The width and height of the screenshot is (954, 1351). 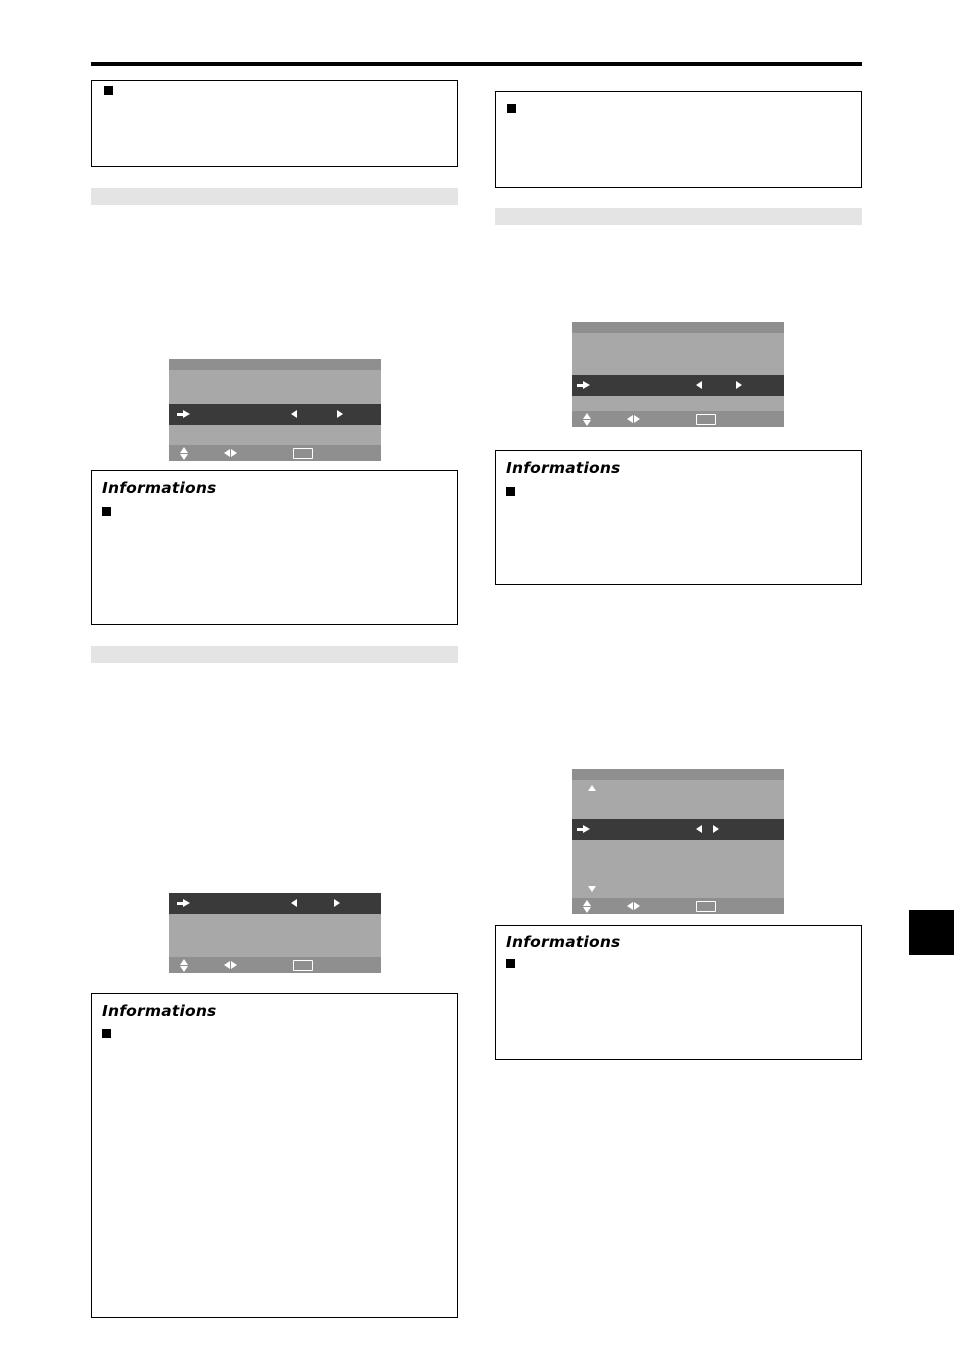 What do you see at coordinates (563, 942) in the screenshot?
I see `info-title-right-bottom: Informations` at bounding box center [563, 942].